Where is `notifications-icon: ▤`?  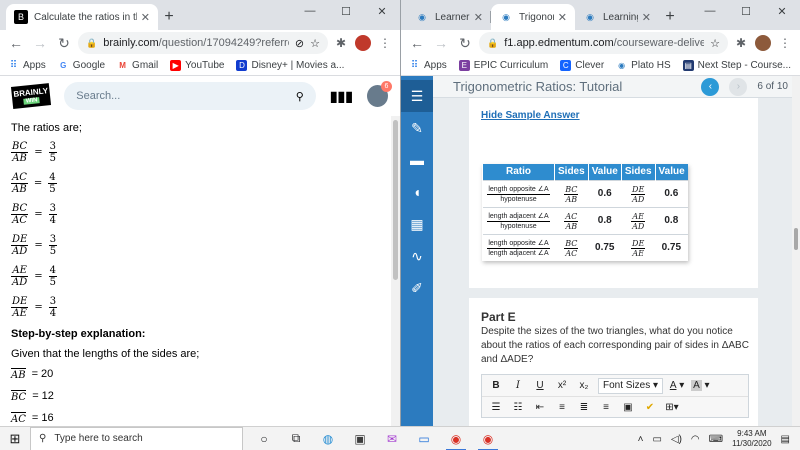 notifications-icon: ▤ is located at coordinates (785, 439).